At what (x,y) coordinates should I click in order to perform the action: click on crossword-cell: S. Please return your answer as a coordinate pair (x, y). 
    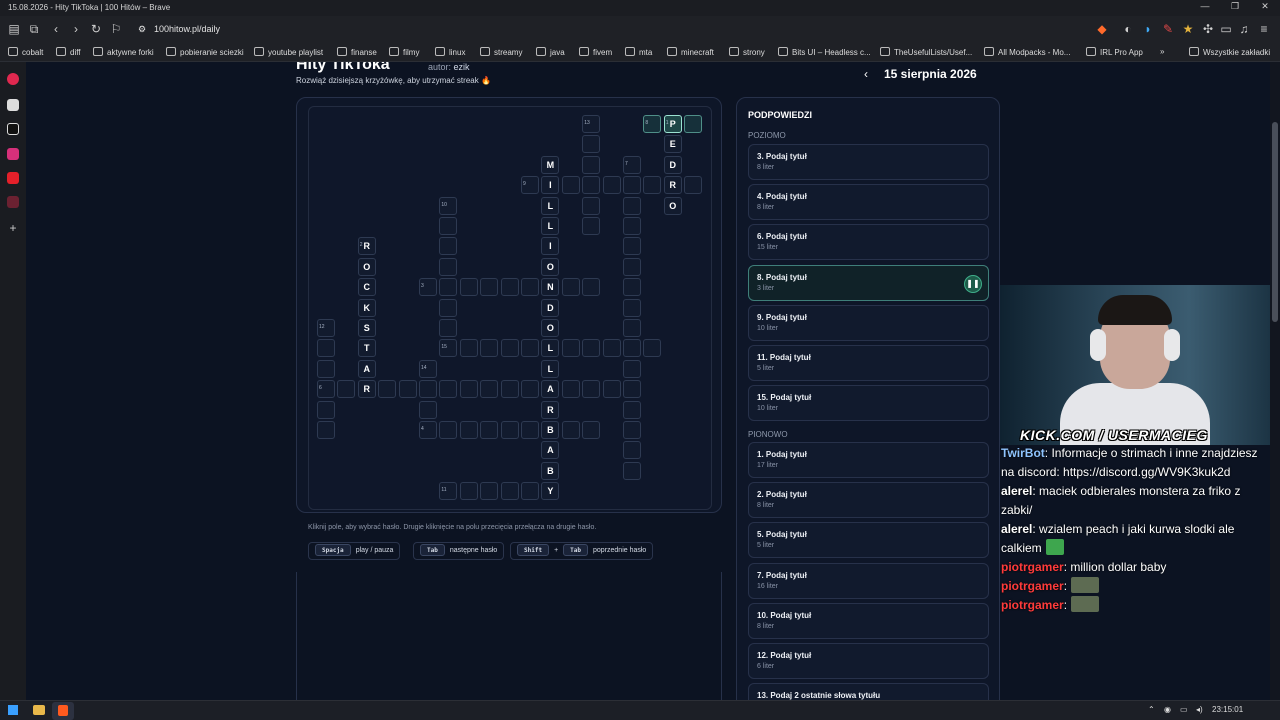
    Looking at the image, I should click on (366, 328).